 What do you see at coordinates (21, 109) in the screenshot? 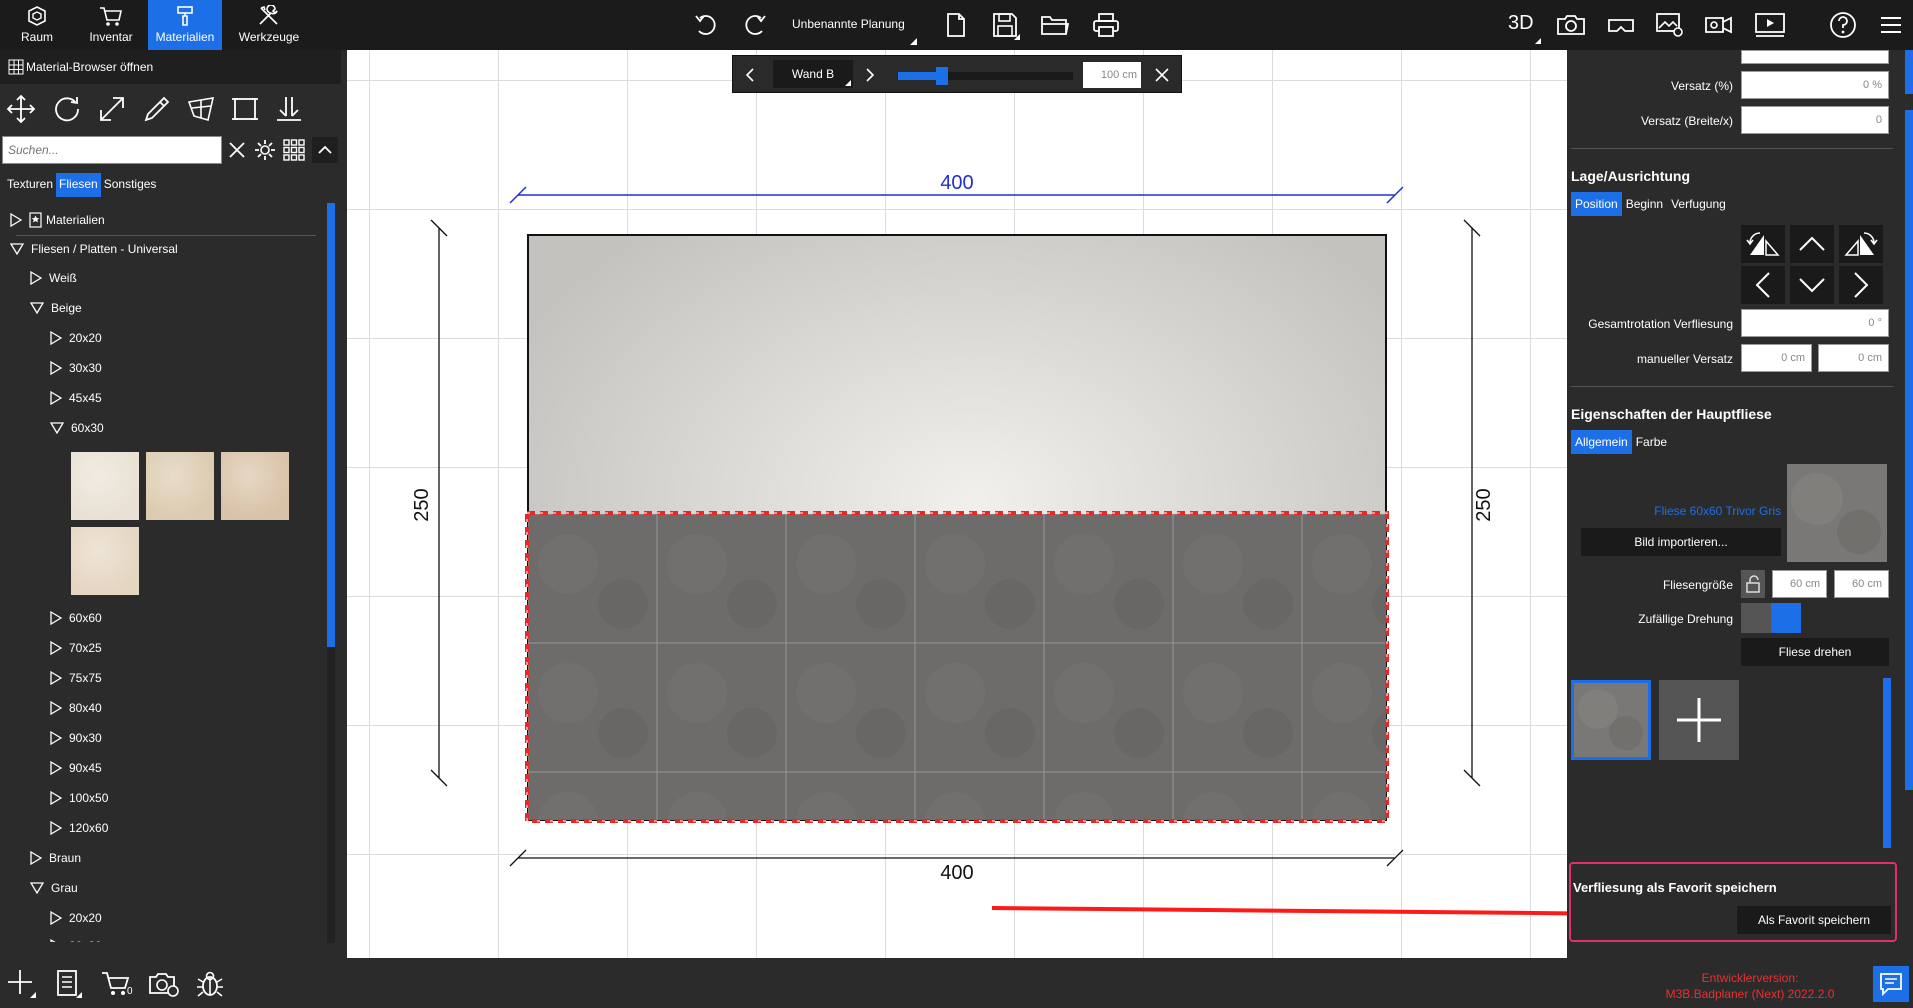
I see `move-tool` at bounding box center [21, 109].